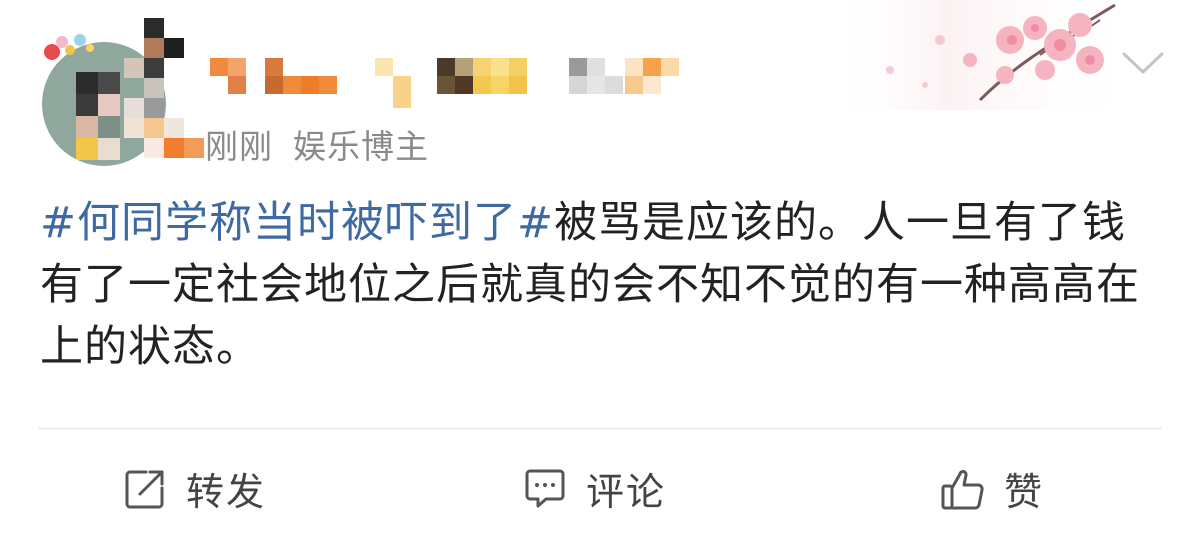 This screenshot has height=537, width=1200. What do you see at coordinates (467, 82) in the screenshot?
I see `username-pixelated` at bounding box center [467, 82].